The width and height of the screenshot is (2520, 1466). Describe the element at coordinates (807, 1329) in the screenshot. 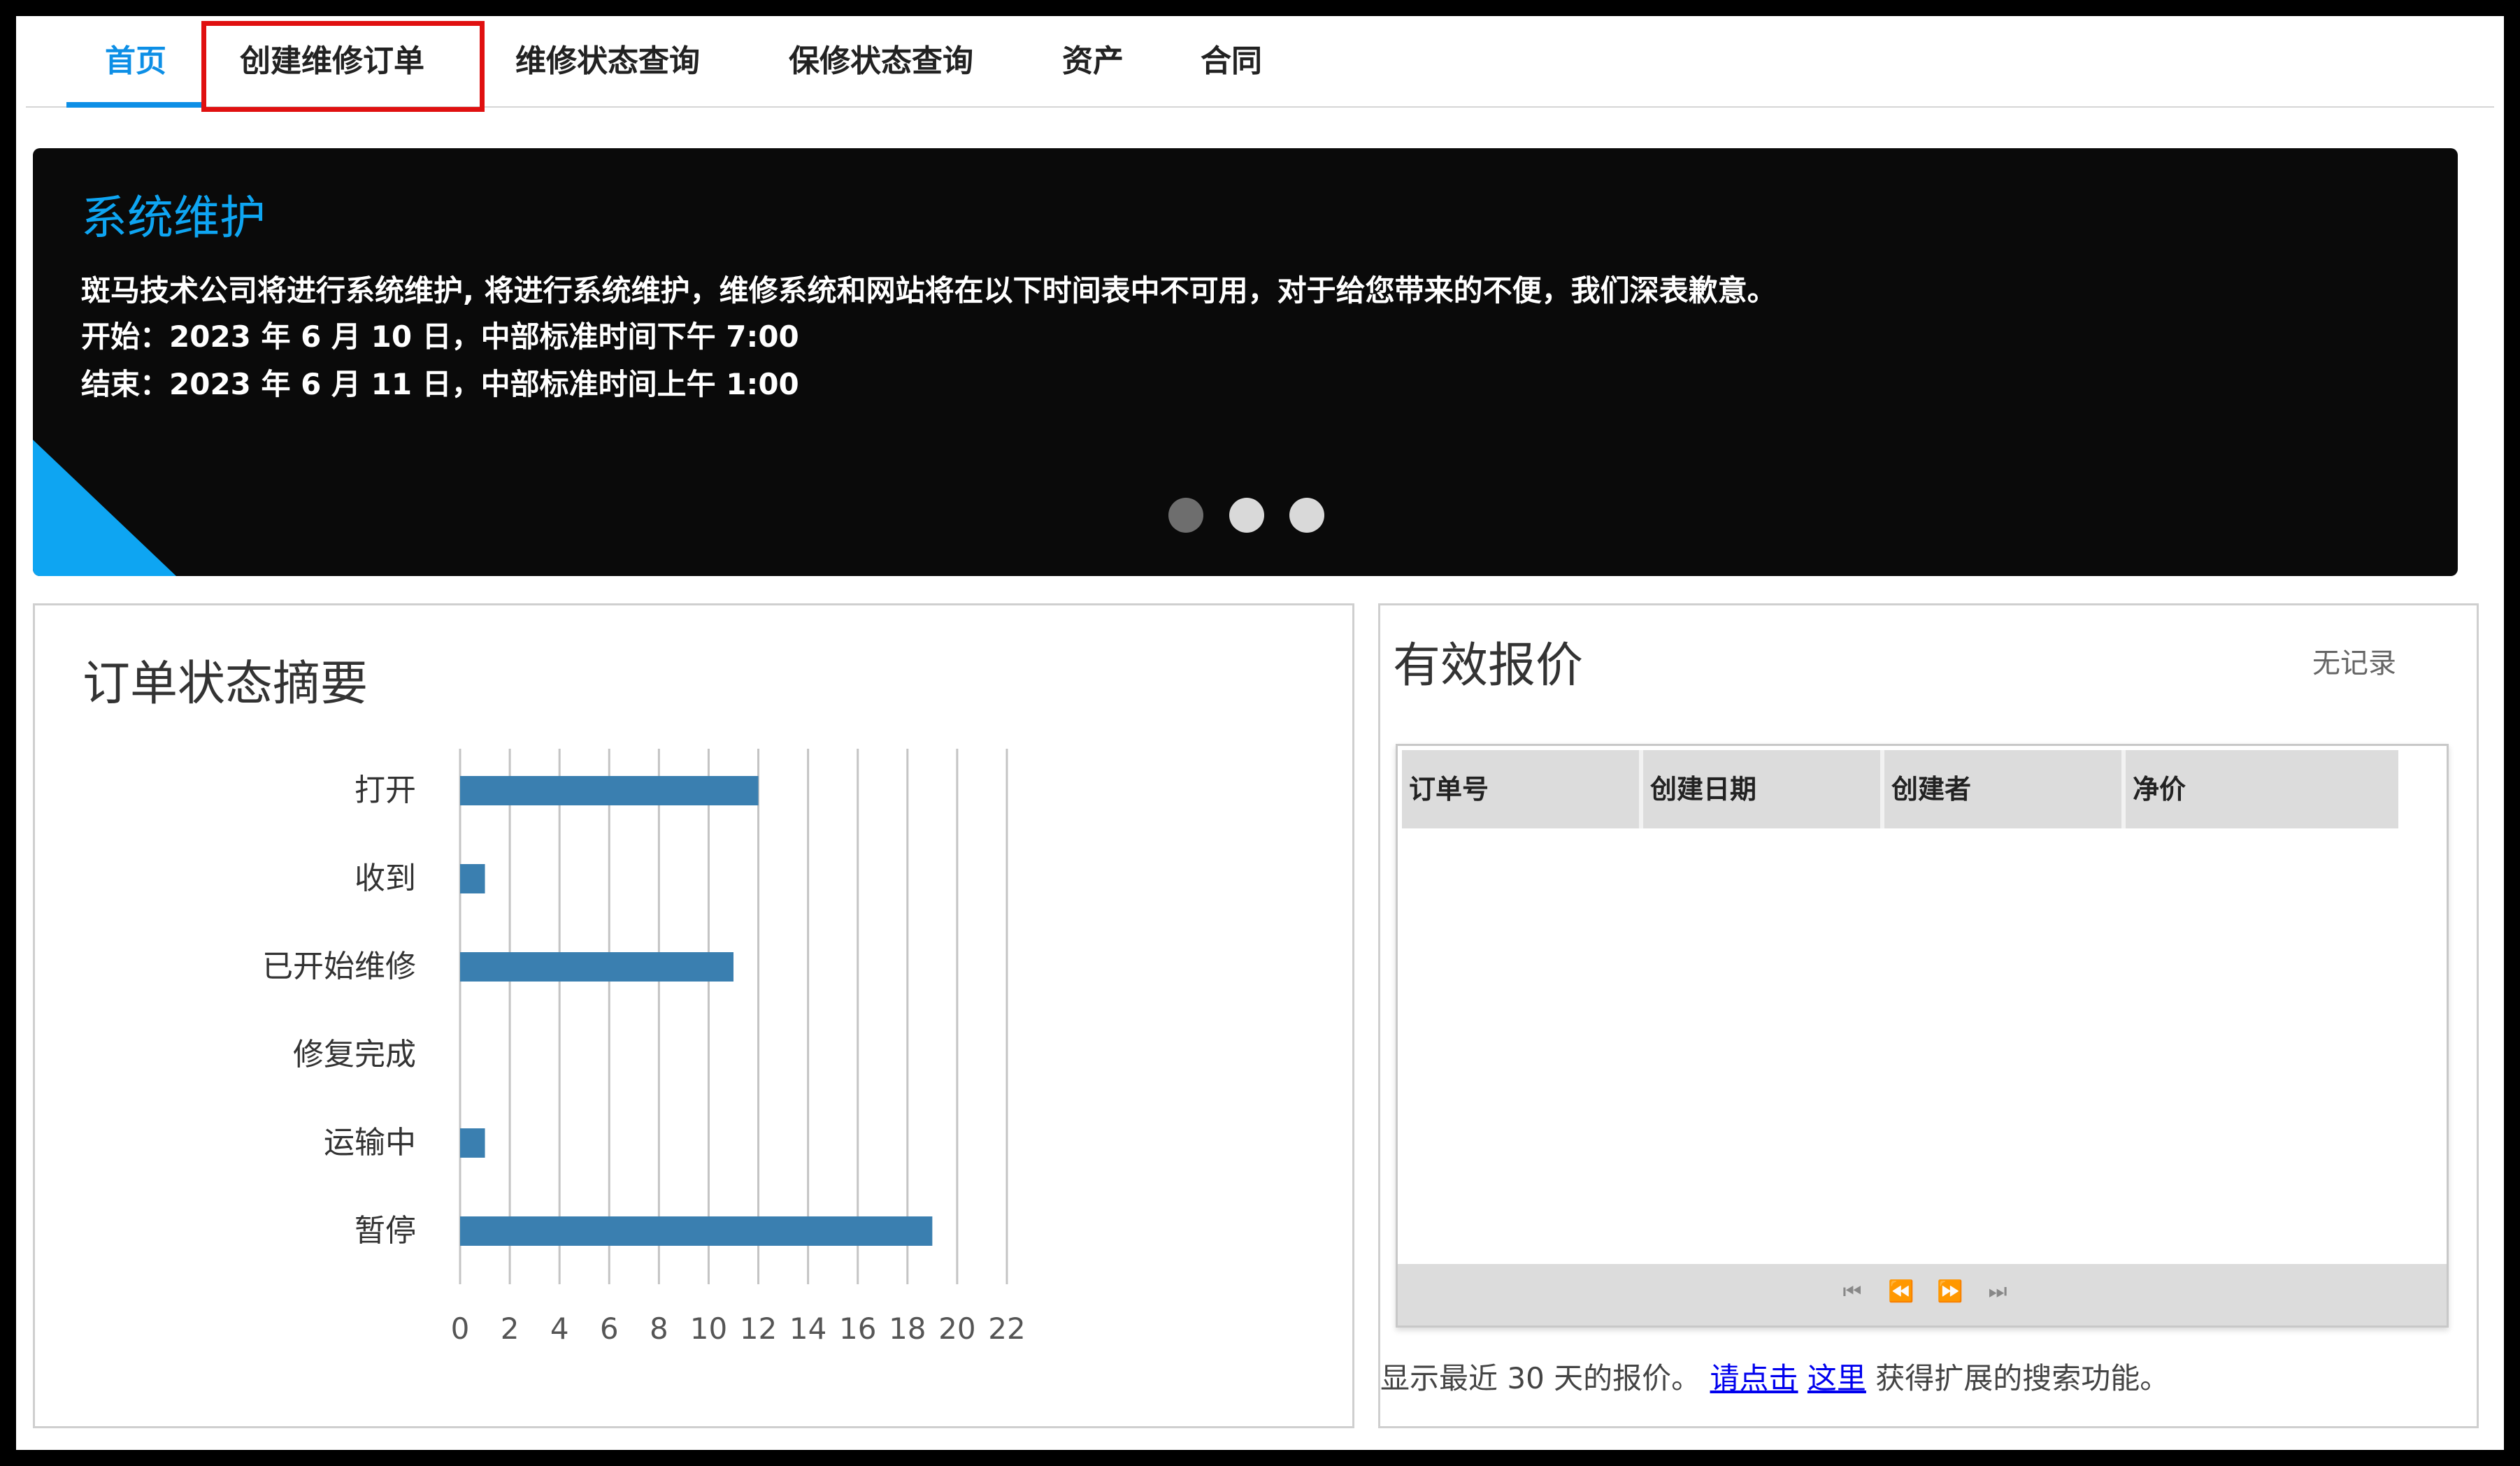

I see `x-tick-label: 14` at that location.